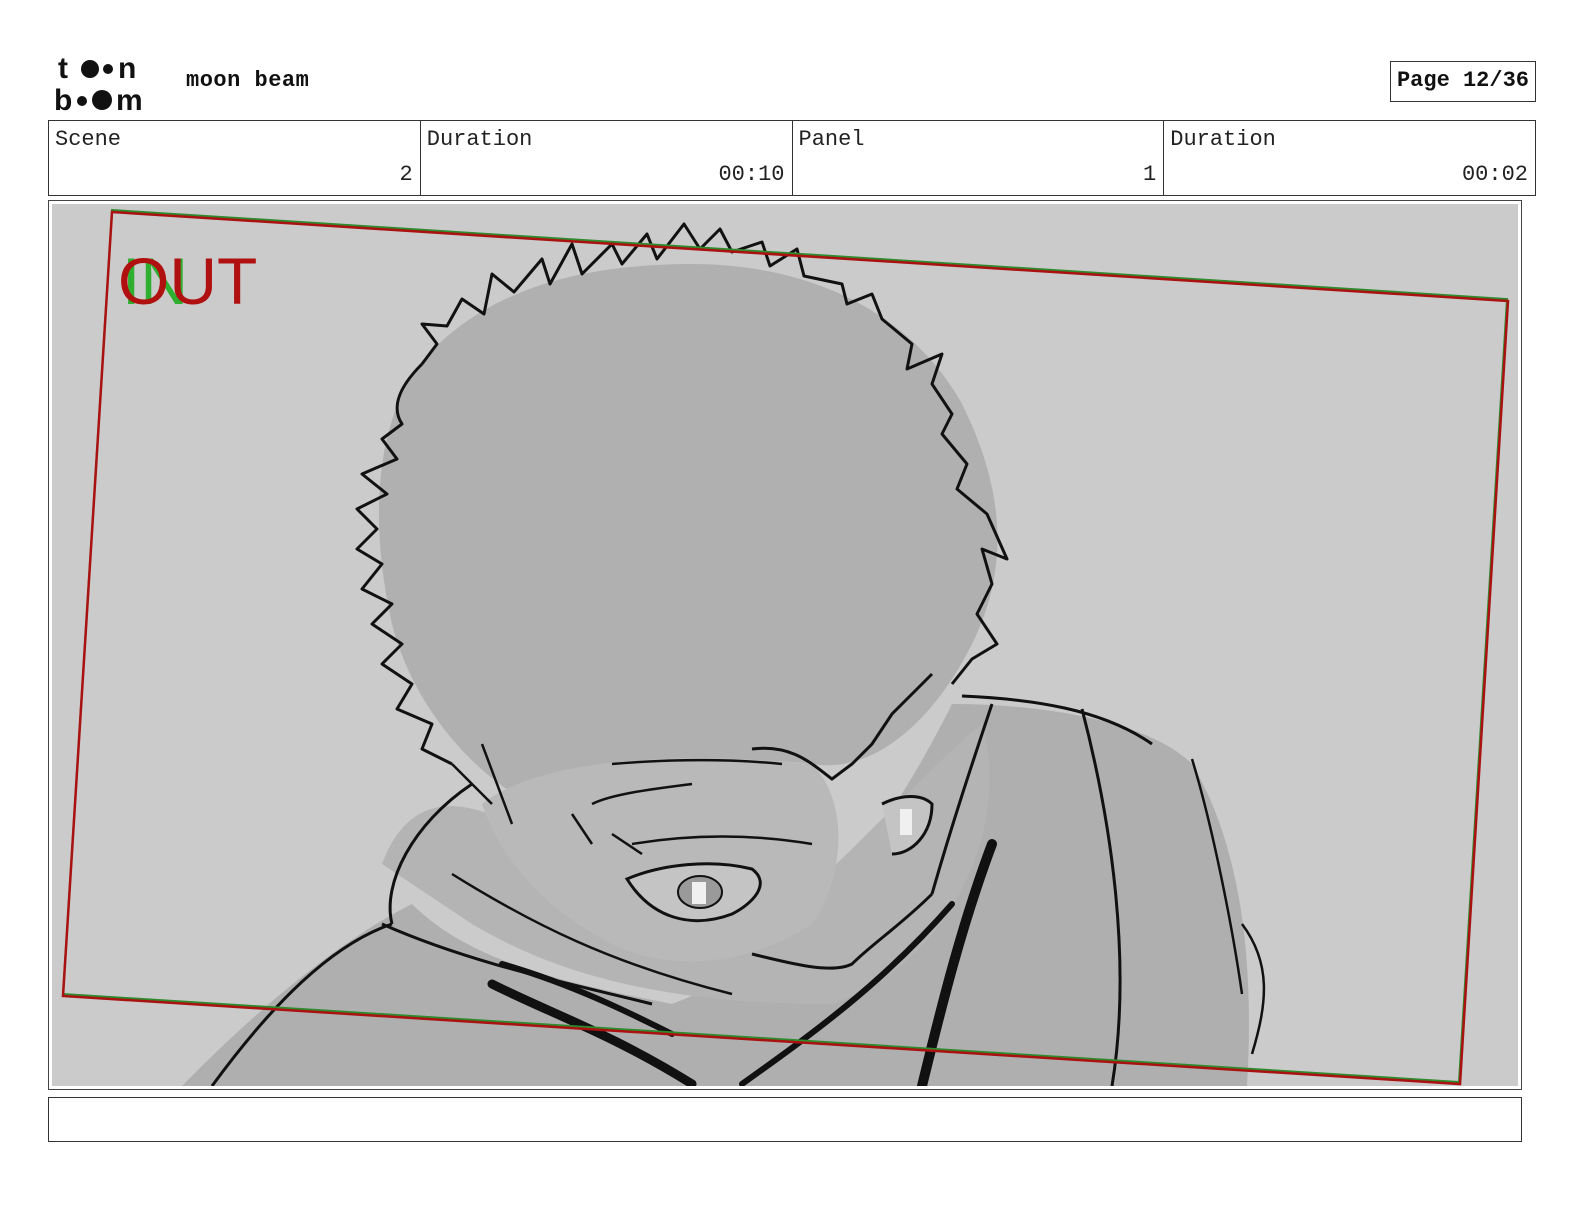 The width and height of the screenshot is (1584, 1224). Describe the element at coordinates (785, 1119) in the screenshot. I see `panel-caption-box` at that location.